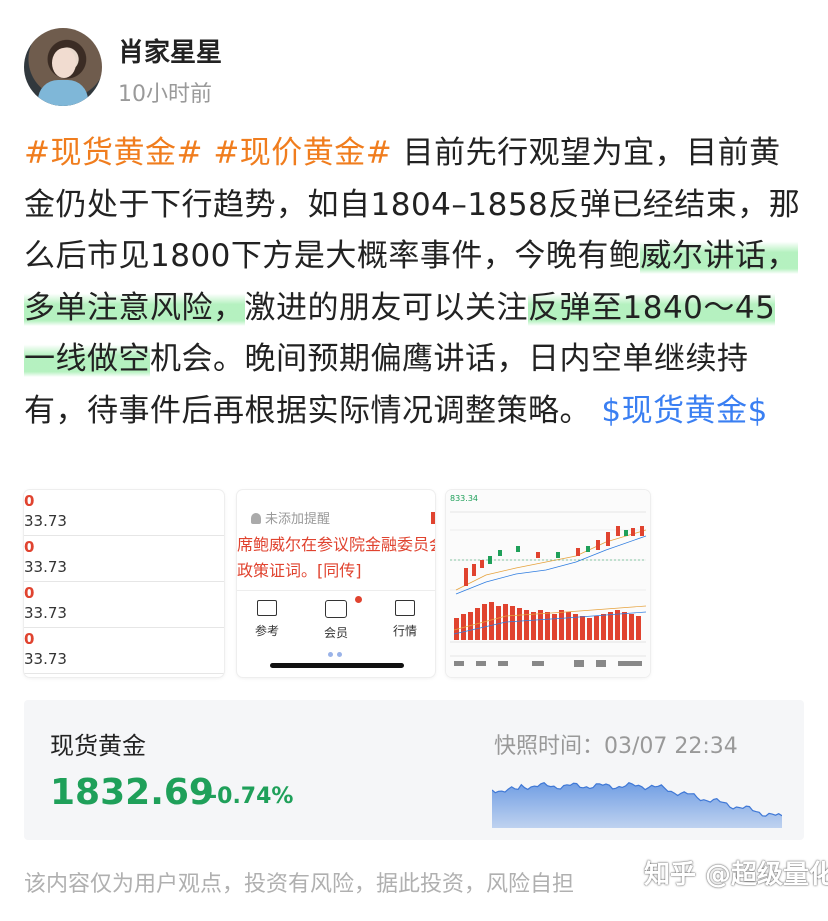 The width and height of the screenshot is (828, 921). Describe the element at coordinates (405, 619) in the screenshot. I see `nav-market: 行情` at that location.